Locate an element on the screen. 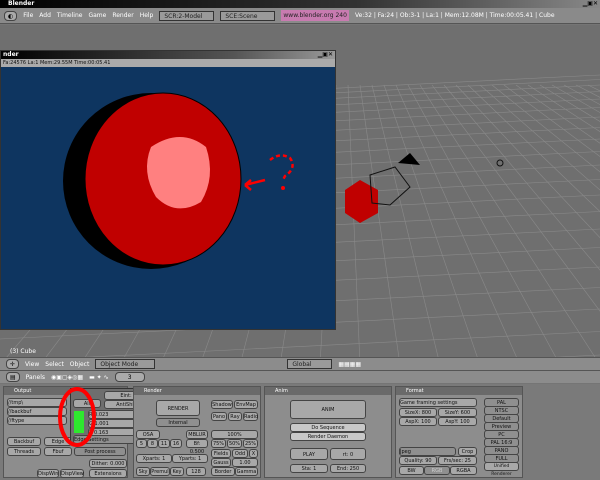  gamma-button: Gamma is located at coordinates (246, 471).